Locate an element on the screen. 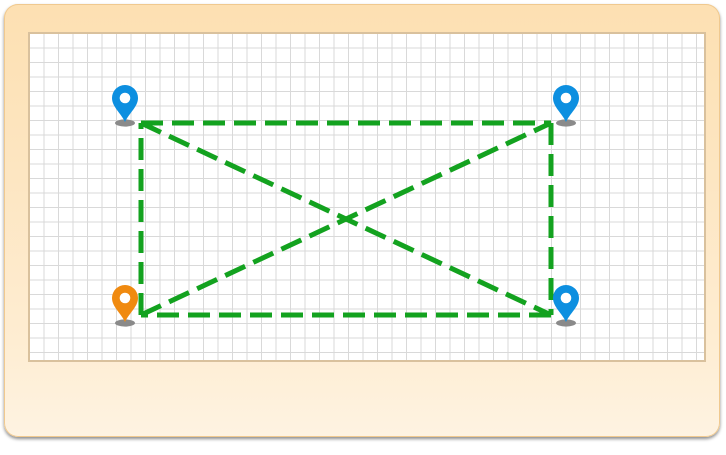 This screenshot has height=455, width=726. pin-top-left is located at coordinates (125, 106).